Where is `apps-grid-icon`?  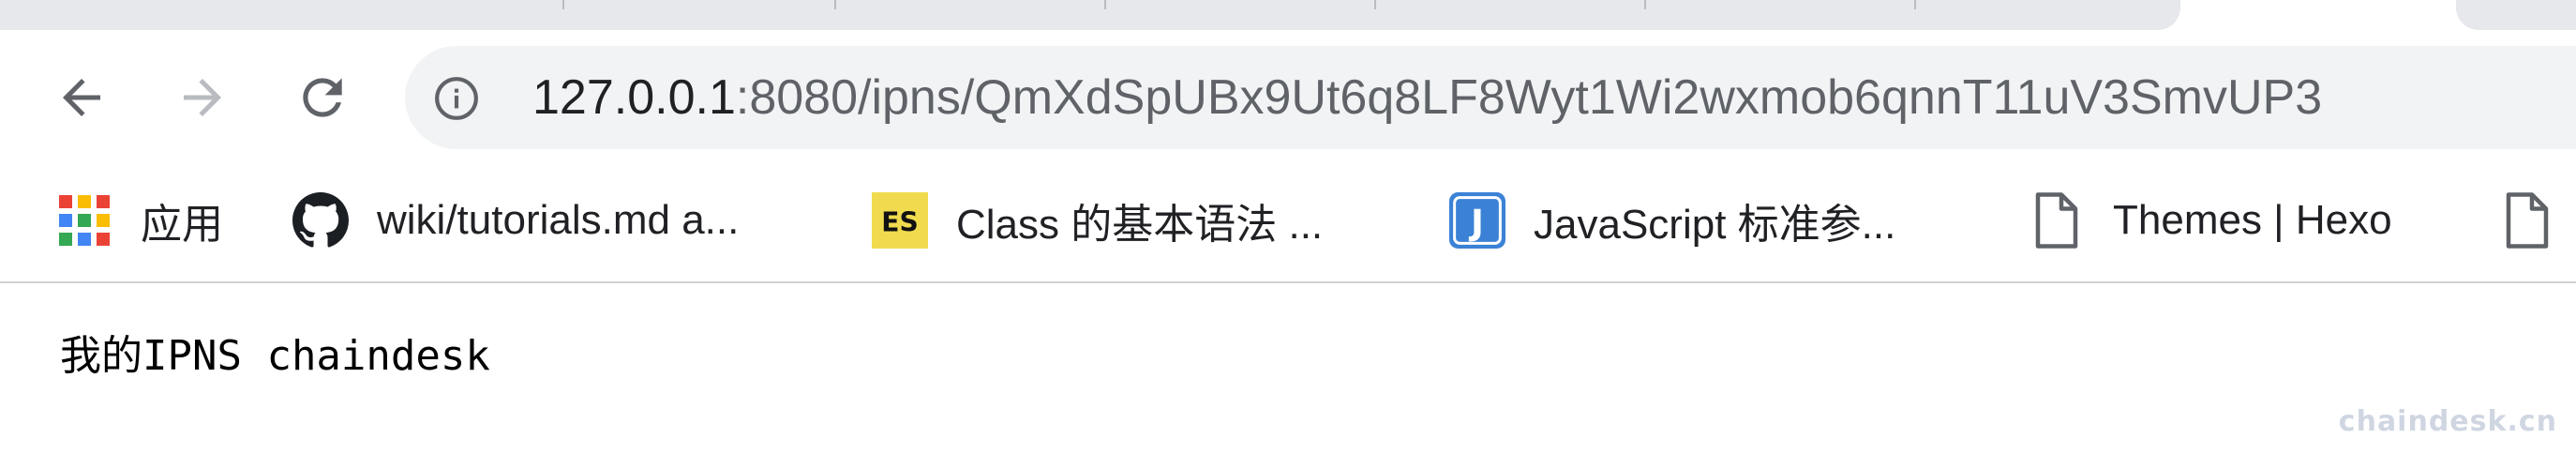
apps-grid-icon is located at coordinates (84, 221).